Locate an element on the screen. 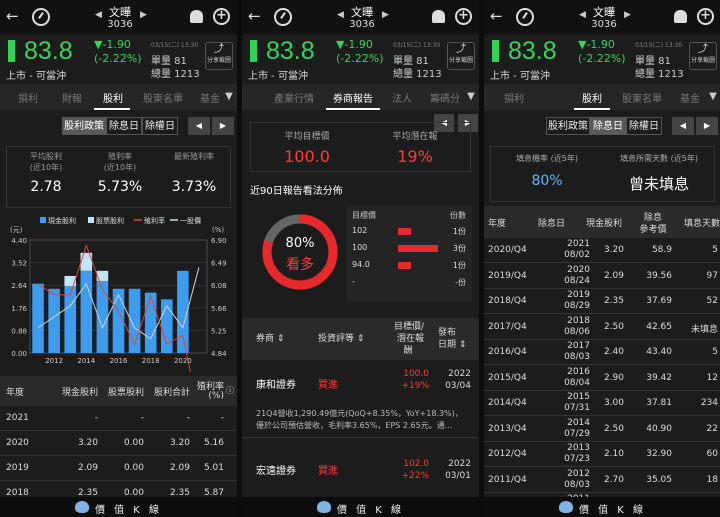  table-row: 2020 3.20 0.00 3.20 5.16 is located at coordinates (118, 443).